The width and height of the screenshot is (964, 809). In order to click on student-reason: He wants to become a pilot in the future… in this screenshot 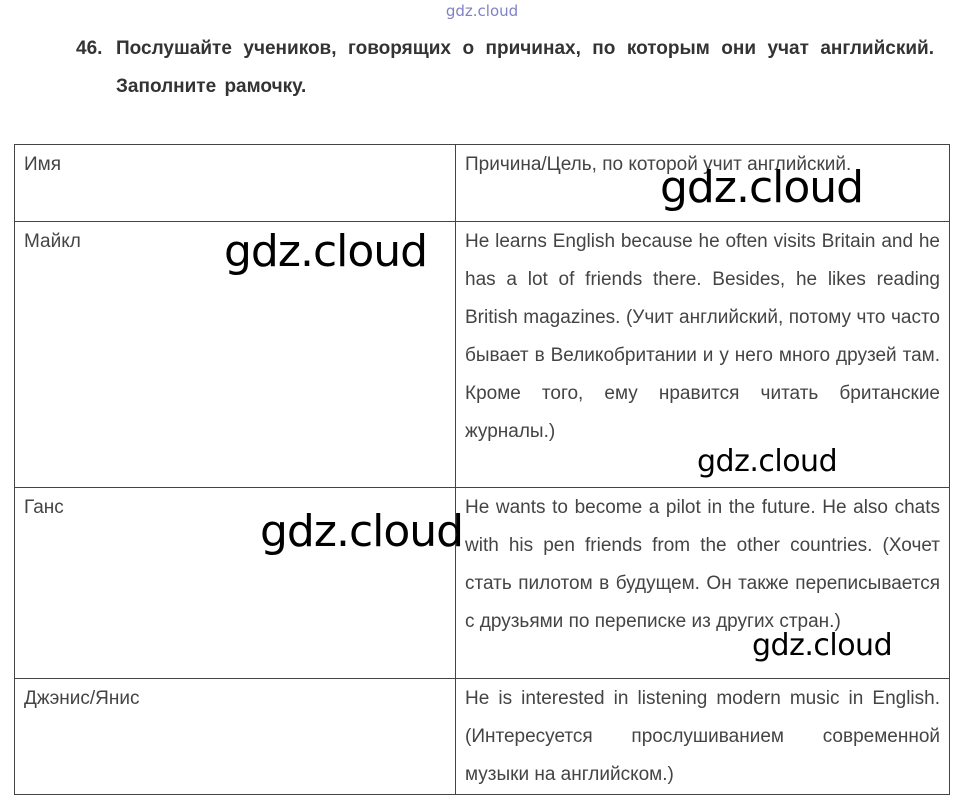, I will do `click(702, 583)`.